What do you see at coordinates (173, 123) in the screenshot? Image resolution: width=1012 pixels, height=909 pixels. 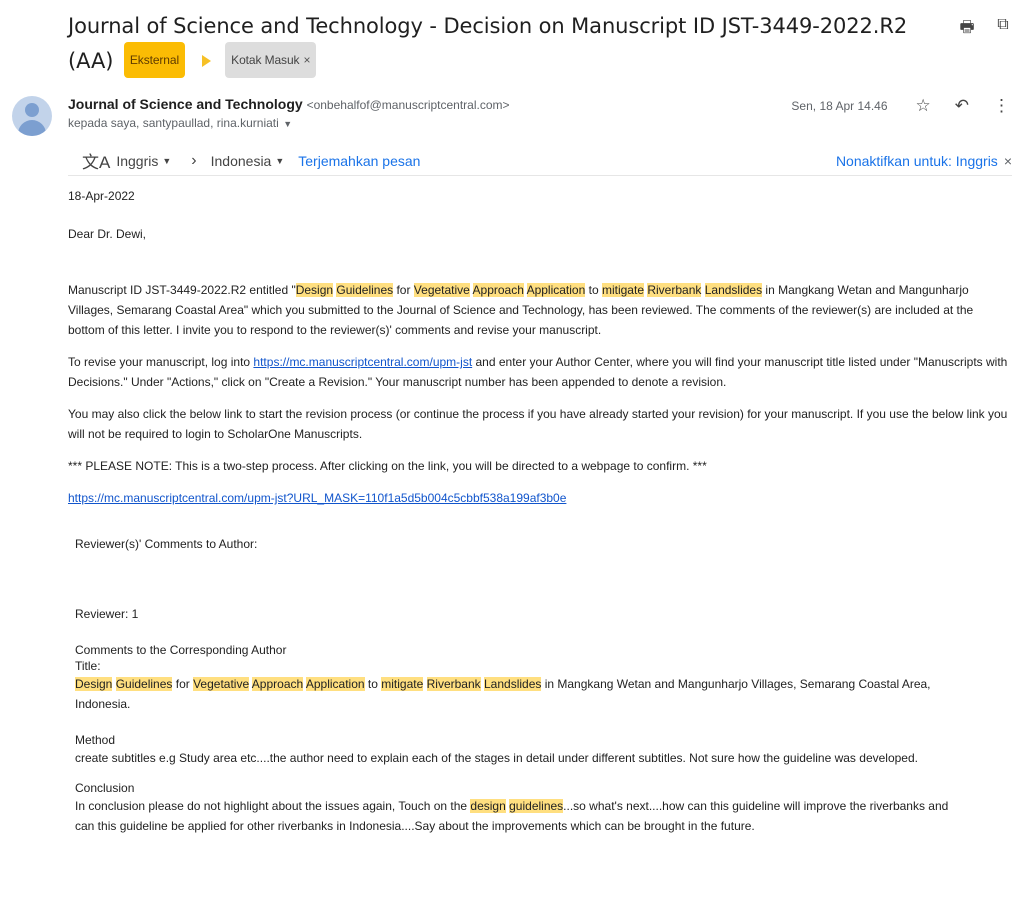 I see `recipients-text: kepada saya, santypaullad, rina.kurniati` at bounding box center [173, 123].